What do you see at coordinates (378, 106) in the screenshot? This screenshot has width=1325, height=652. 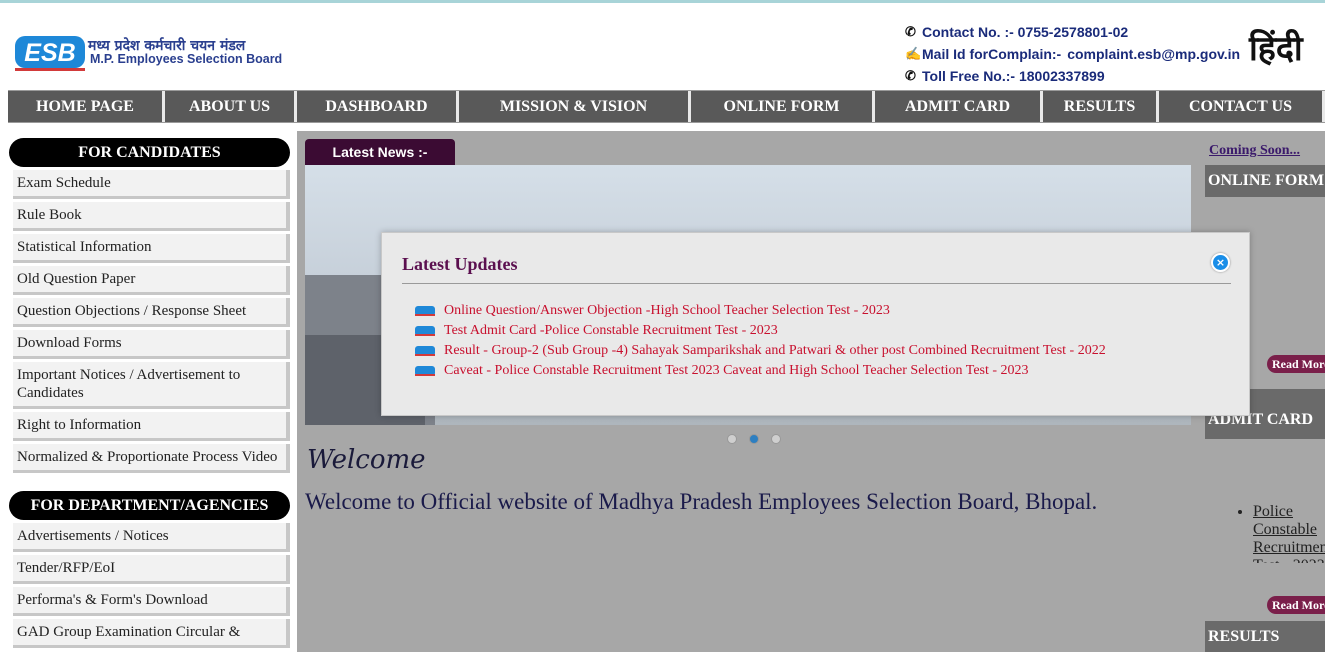 I see `nav-dashboard: DASHBOARD` at bounding box center [378, 106].